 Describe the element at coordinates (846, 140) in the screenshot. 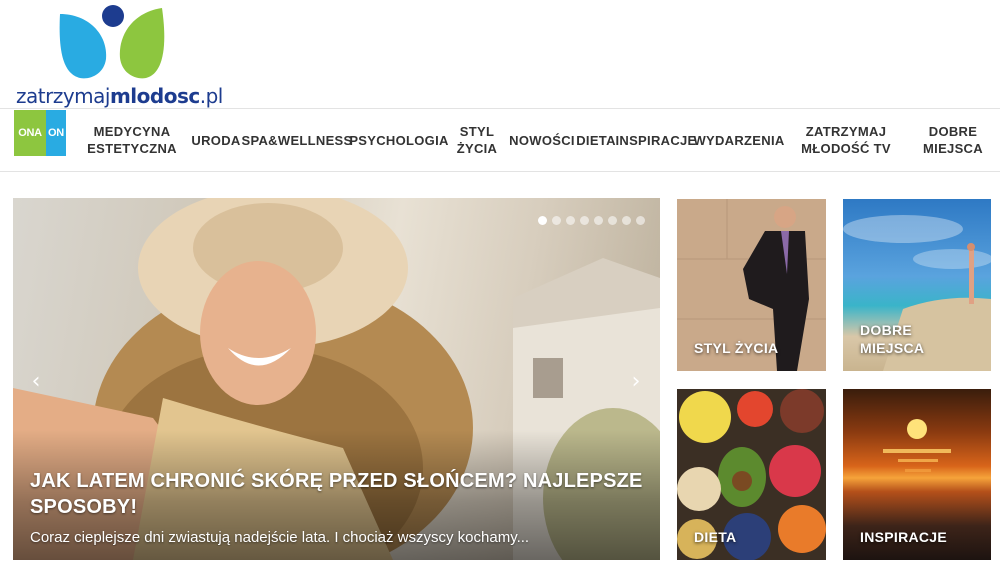

I see `nav-item-zatrzymaj-mlodosc-tv: ZATRZYMAJ MŁODOŚĆ TV` at that location.